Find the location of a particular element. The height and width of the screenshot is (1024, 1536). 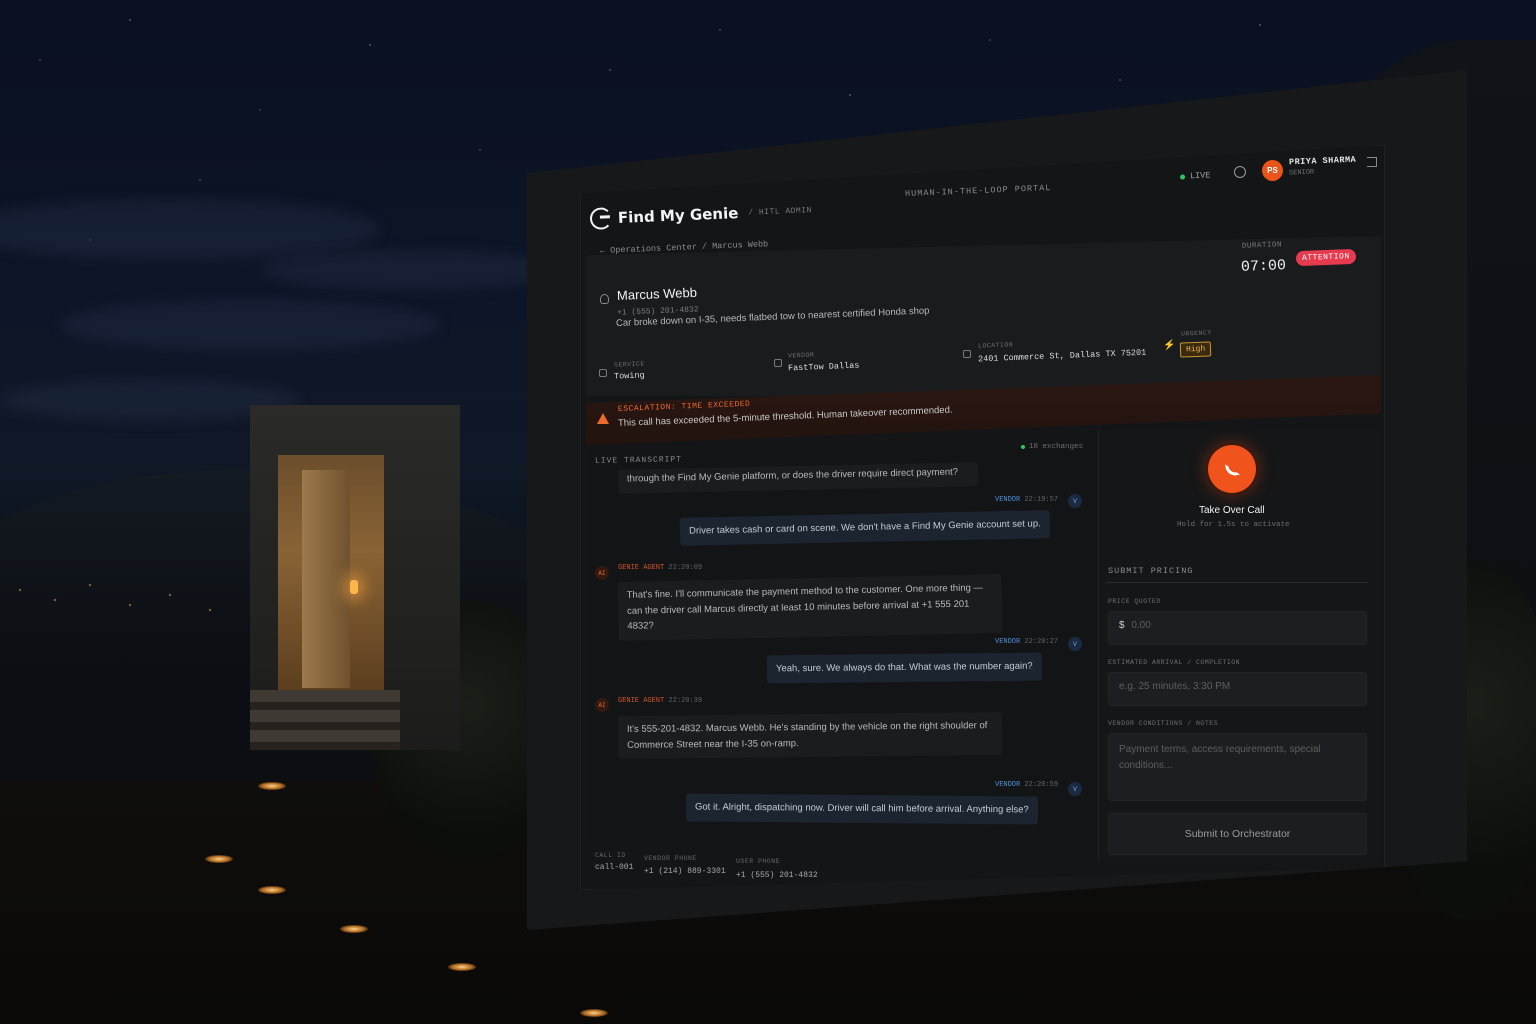

message-time: 22:20:09 is located at coordinates (685, 568).